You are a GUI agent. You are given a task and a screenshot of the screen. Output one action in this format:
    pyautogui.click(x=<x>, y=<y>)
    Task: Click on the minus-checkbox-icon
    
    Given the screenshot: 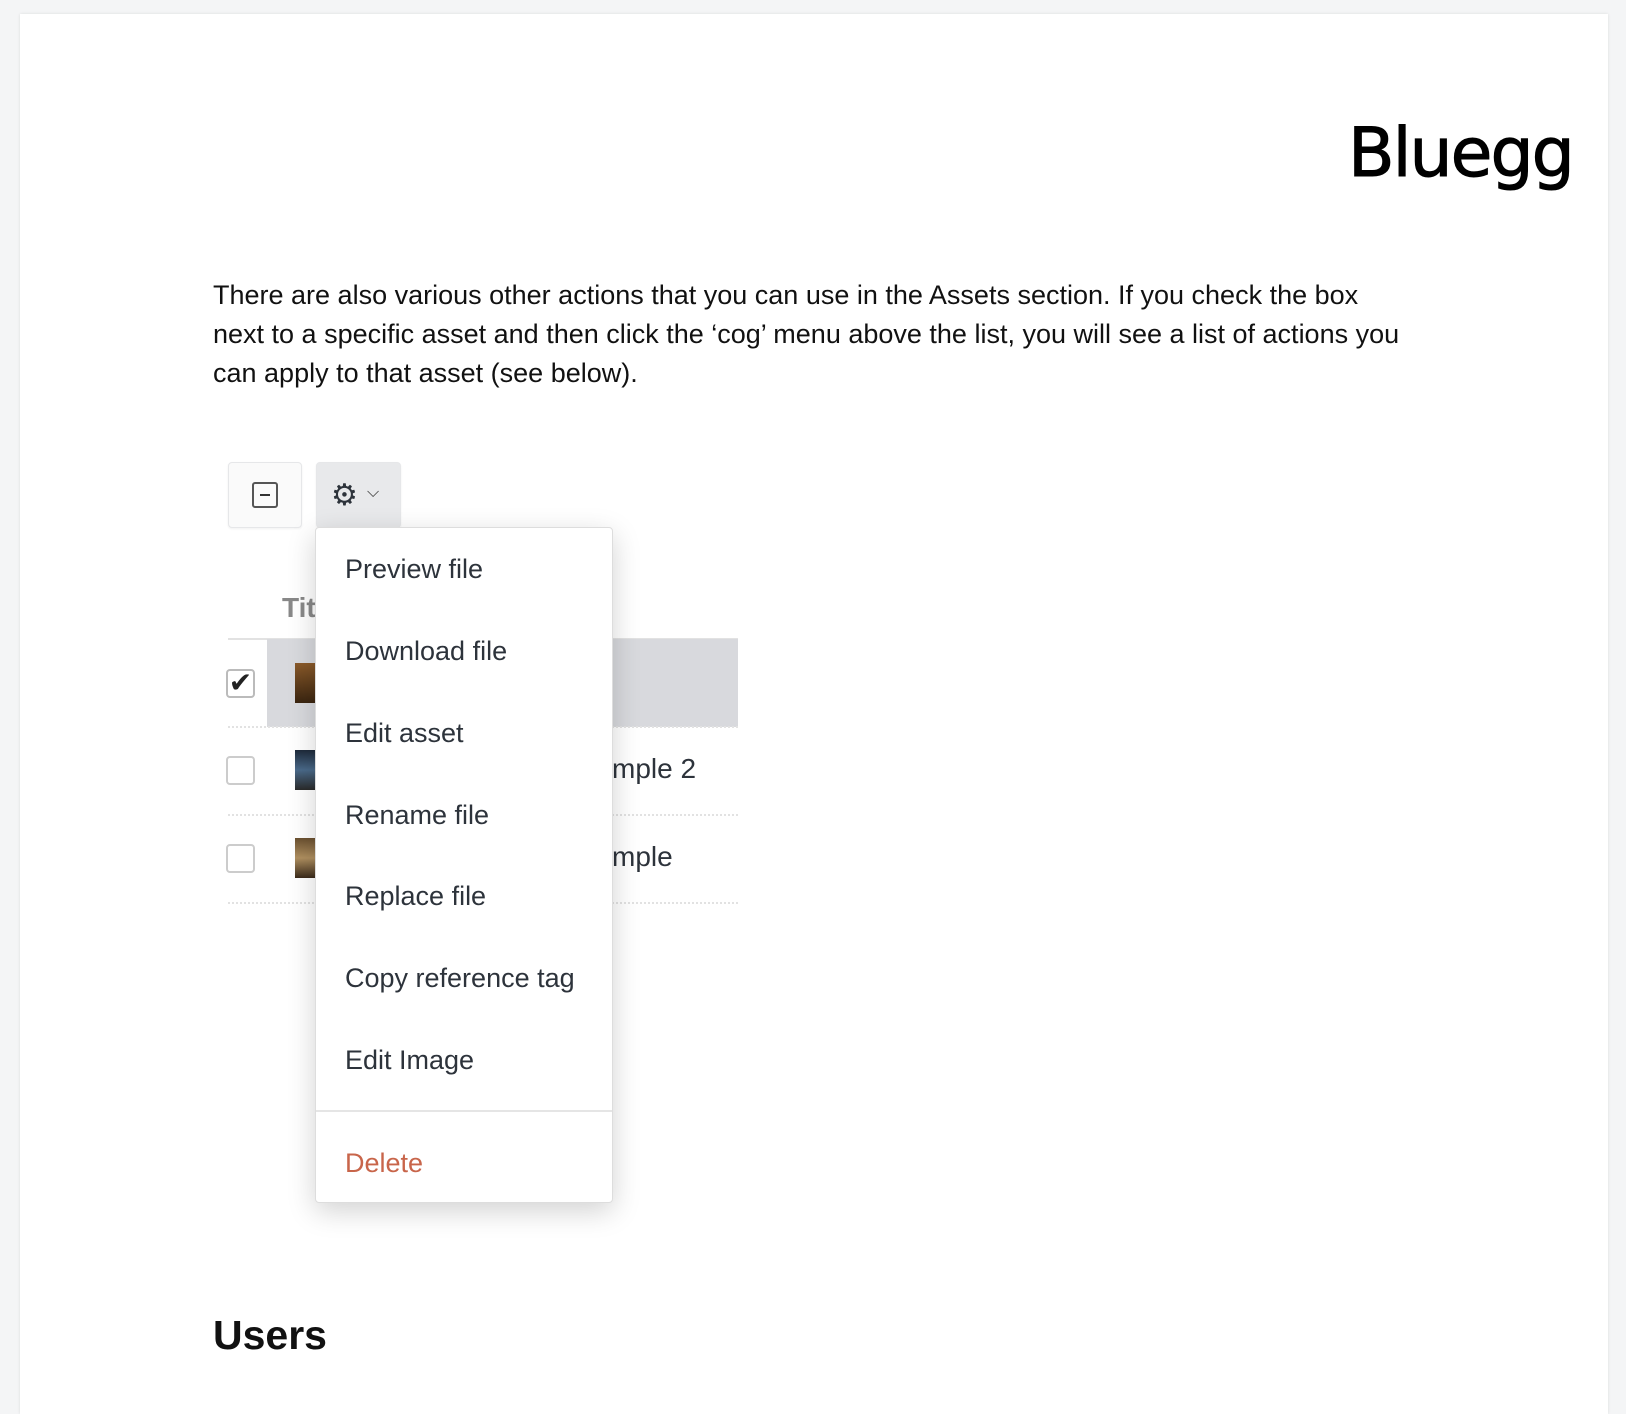 What is the action you would take?
    pyautogui.click(x=265, y=495)
    